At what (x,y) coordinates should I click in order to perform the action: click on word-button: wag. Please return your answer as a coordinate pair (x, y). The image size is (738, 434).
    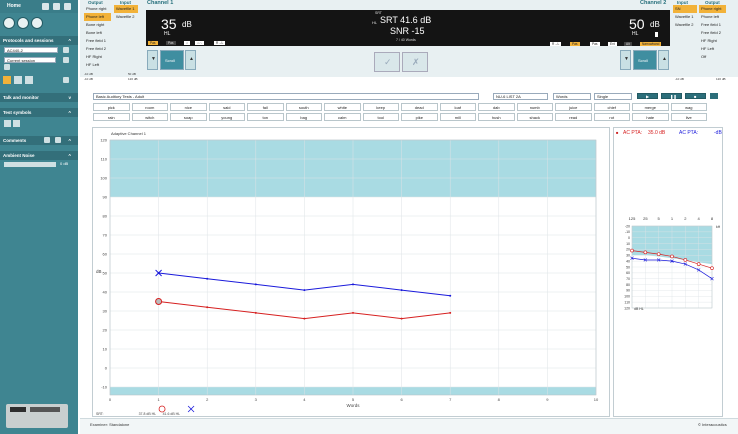
    Looking at the image, I should click on (688, 107).